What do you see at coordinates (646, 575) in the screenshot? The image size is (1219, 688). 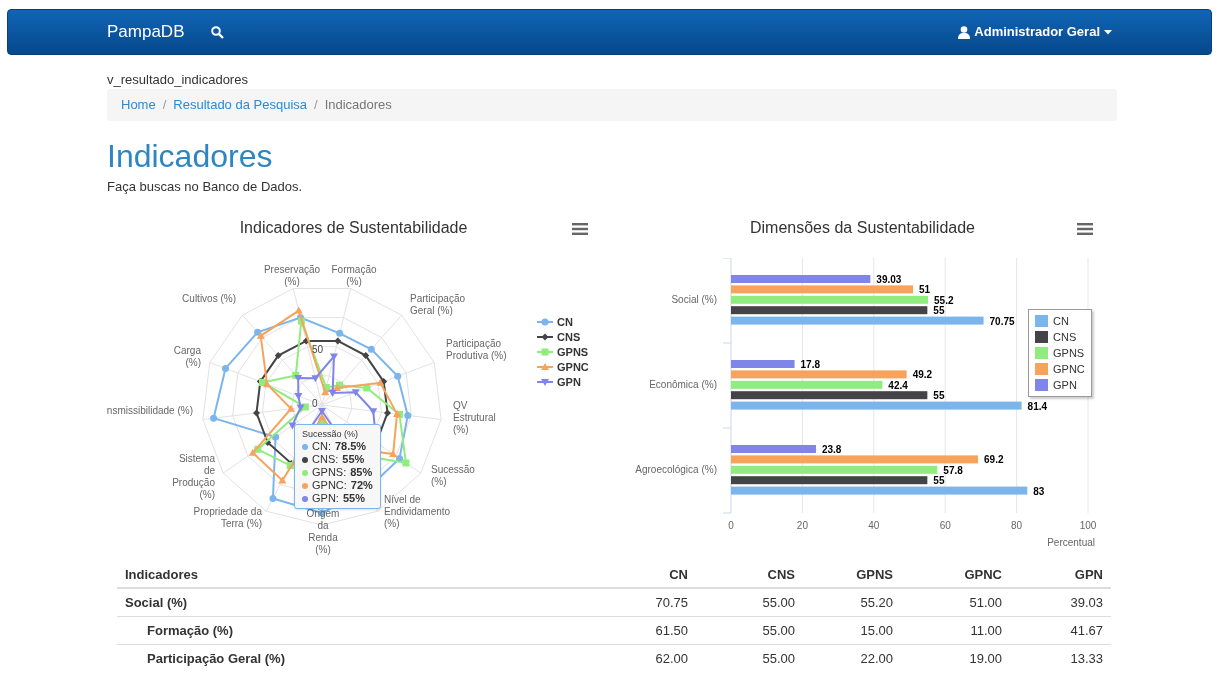 I see `column-header: CN` at bounding box center [646, 575].